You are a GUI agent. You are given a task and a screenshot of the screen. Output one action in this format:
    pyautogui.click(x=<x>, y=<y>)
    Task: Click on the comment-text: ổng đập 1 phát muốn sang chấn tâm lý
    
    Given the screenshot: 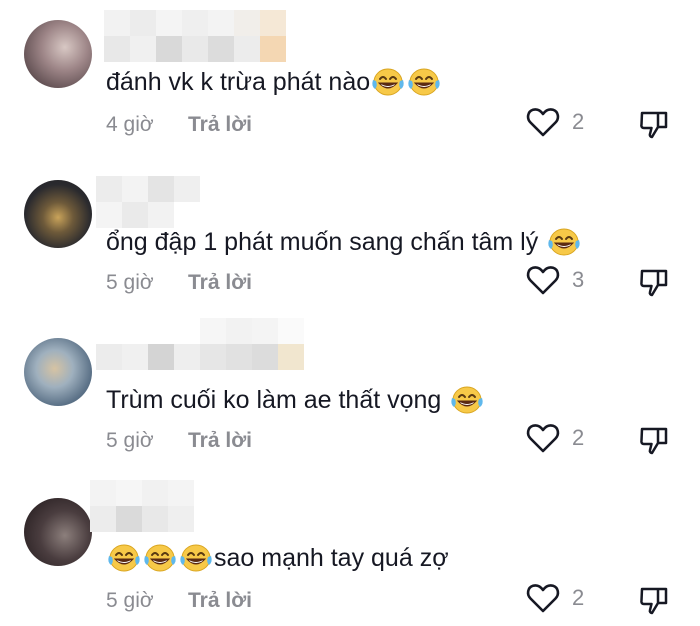 What is the action you would take?
    pyautogui.click(x=344, y=242)
    